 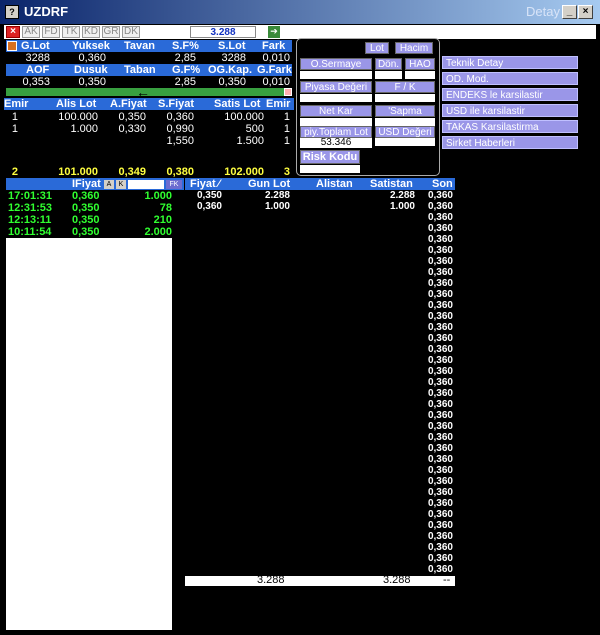 What do you see at coordinates (12, 12) in the screenshot?
I see `app-icon: ?` at bounding box center [12, 12].